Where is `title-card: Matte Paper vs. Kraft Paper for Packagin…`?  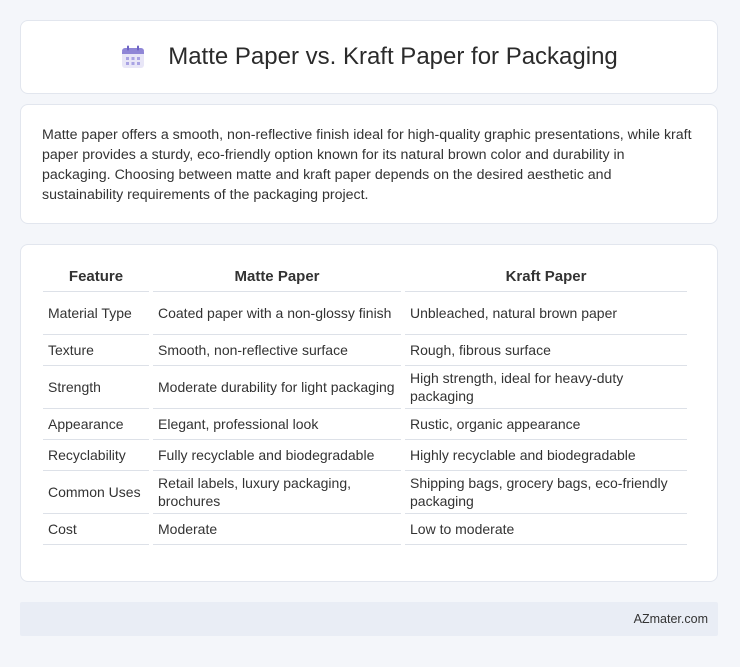
title-card: Matte Paper vs. Kraft Paper for Packagin… is located at coordinates (369, 57).